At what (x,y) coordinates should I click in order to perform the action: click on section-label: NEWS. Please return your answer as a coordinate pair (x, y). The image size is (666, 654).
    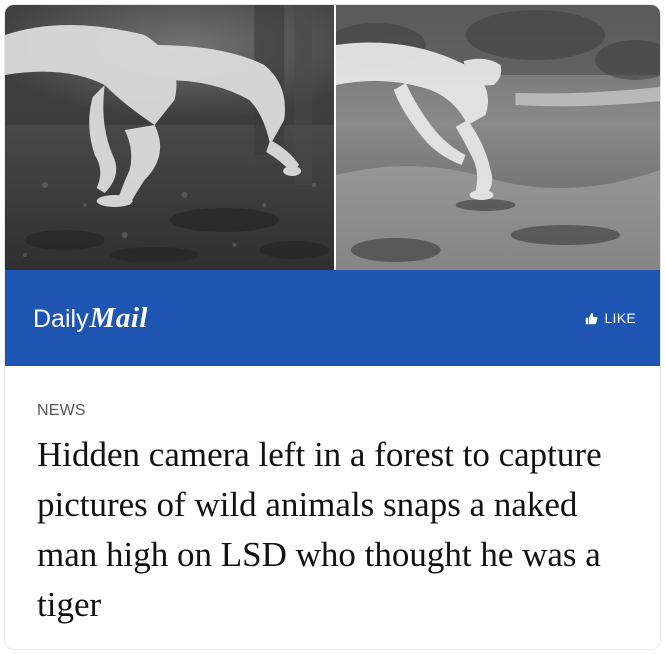
    Looking at the image, I should click on (61, 410).